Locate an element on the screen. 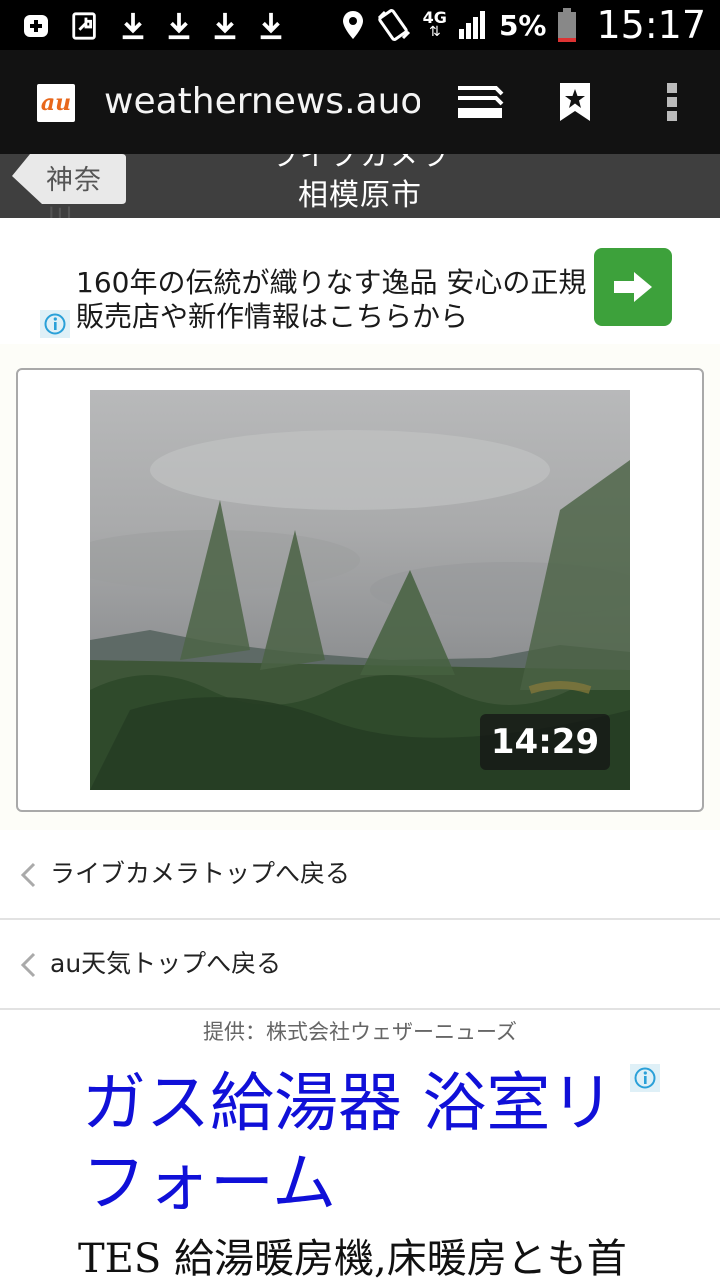  back-button: 神奈川 is located at coordinates (69, 186).